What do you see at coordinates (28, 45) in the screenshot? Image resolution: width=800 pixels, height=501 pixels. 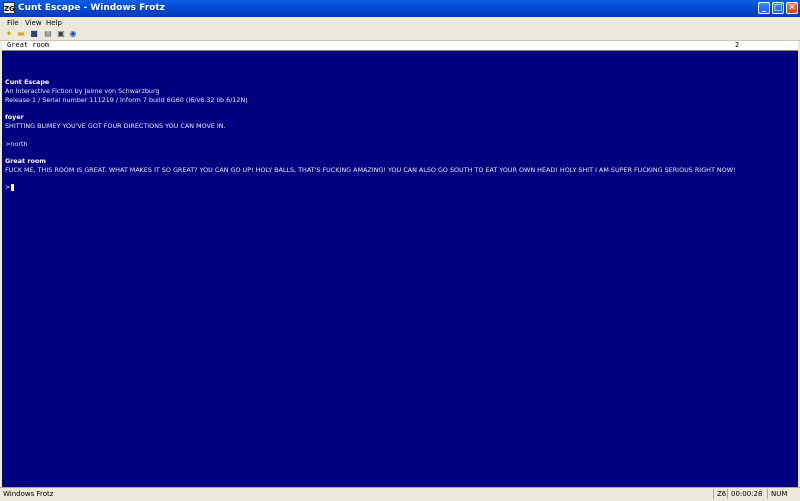 I see `status-location: Great room` at bounding box center [28, 45].